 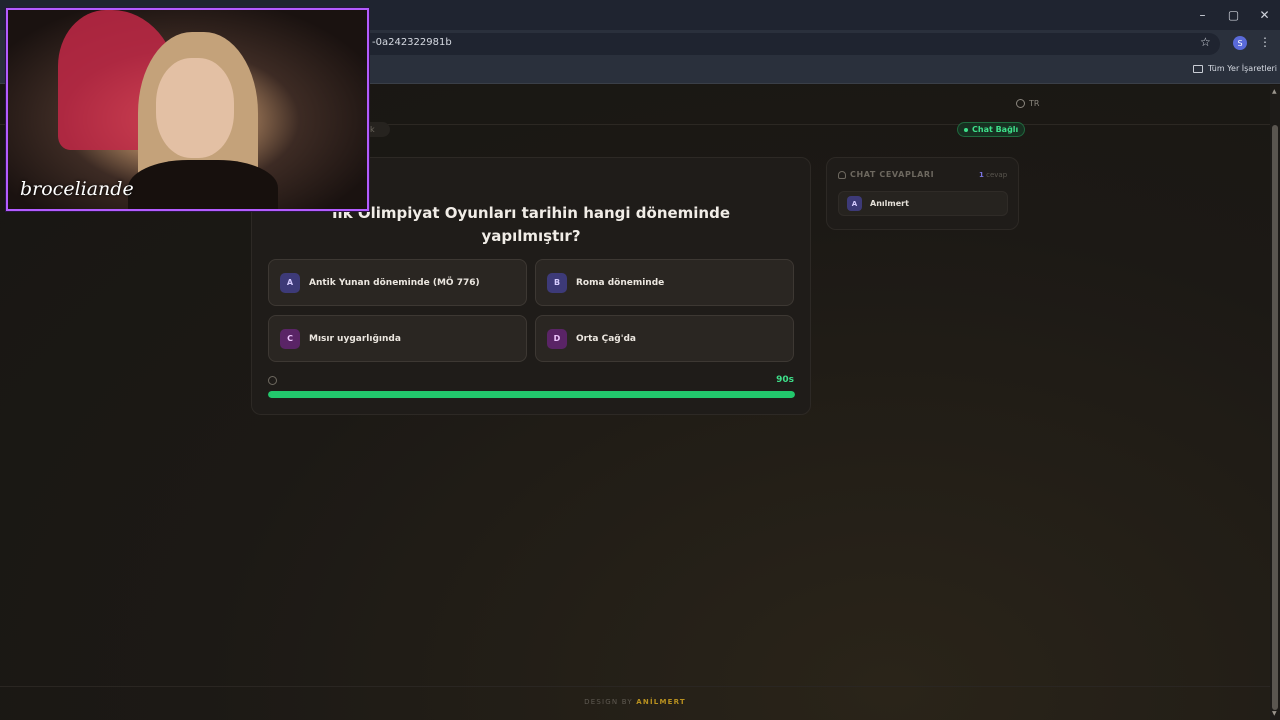 I want to click on webcam-clothing, so click(x=203, y=184).